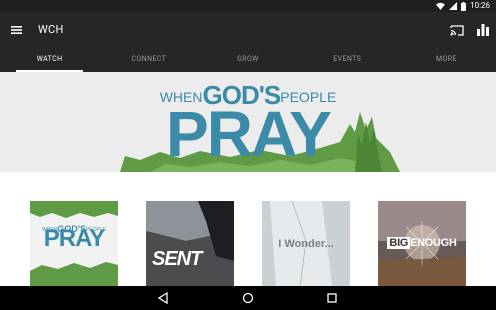 This screenshot has height=310, width=496. I want to click on system-nav-bar, so click(248, 298).